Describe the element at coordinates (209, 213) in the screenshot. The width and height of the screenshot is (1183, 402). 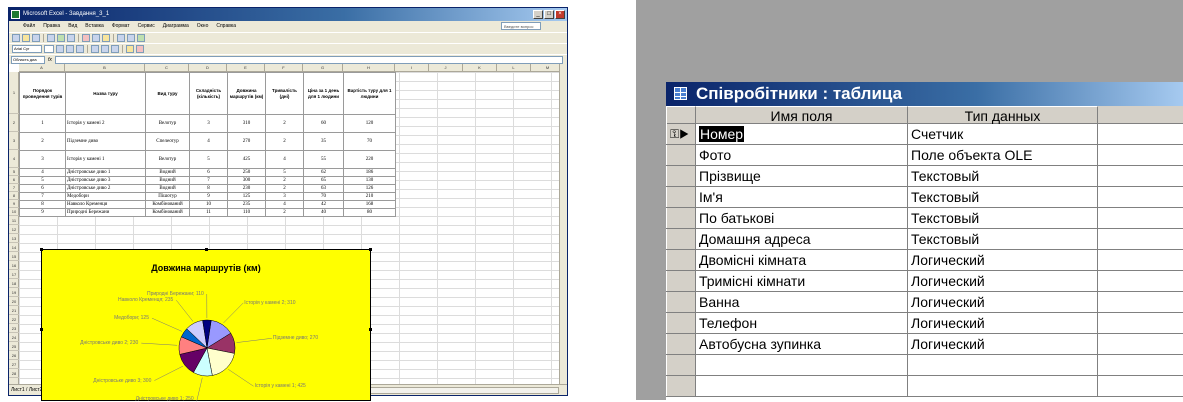
I see `table-cell: 11` at that location.